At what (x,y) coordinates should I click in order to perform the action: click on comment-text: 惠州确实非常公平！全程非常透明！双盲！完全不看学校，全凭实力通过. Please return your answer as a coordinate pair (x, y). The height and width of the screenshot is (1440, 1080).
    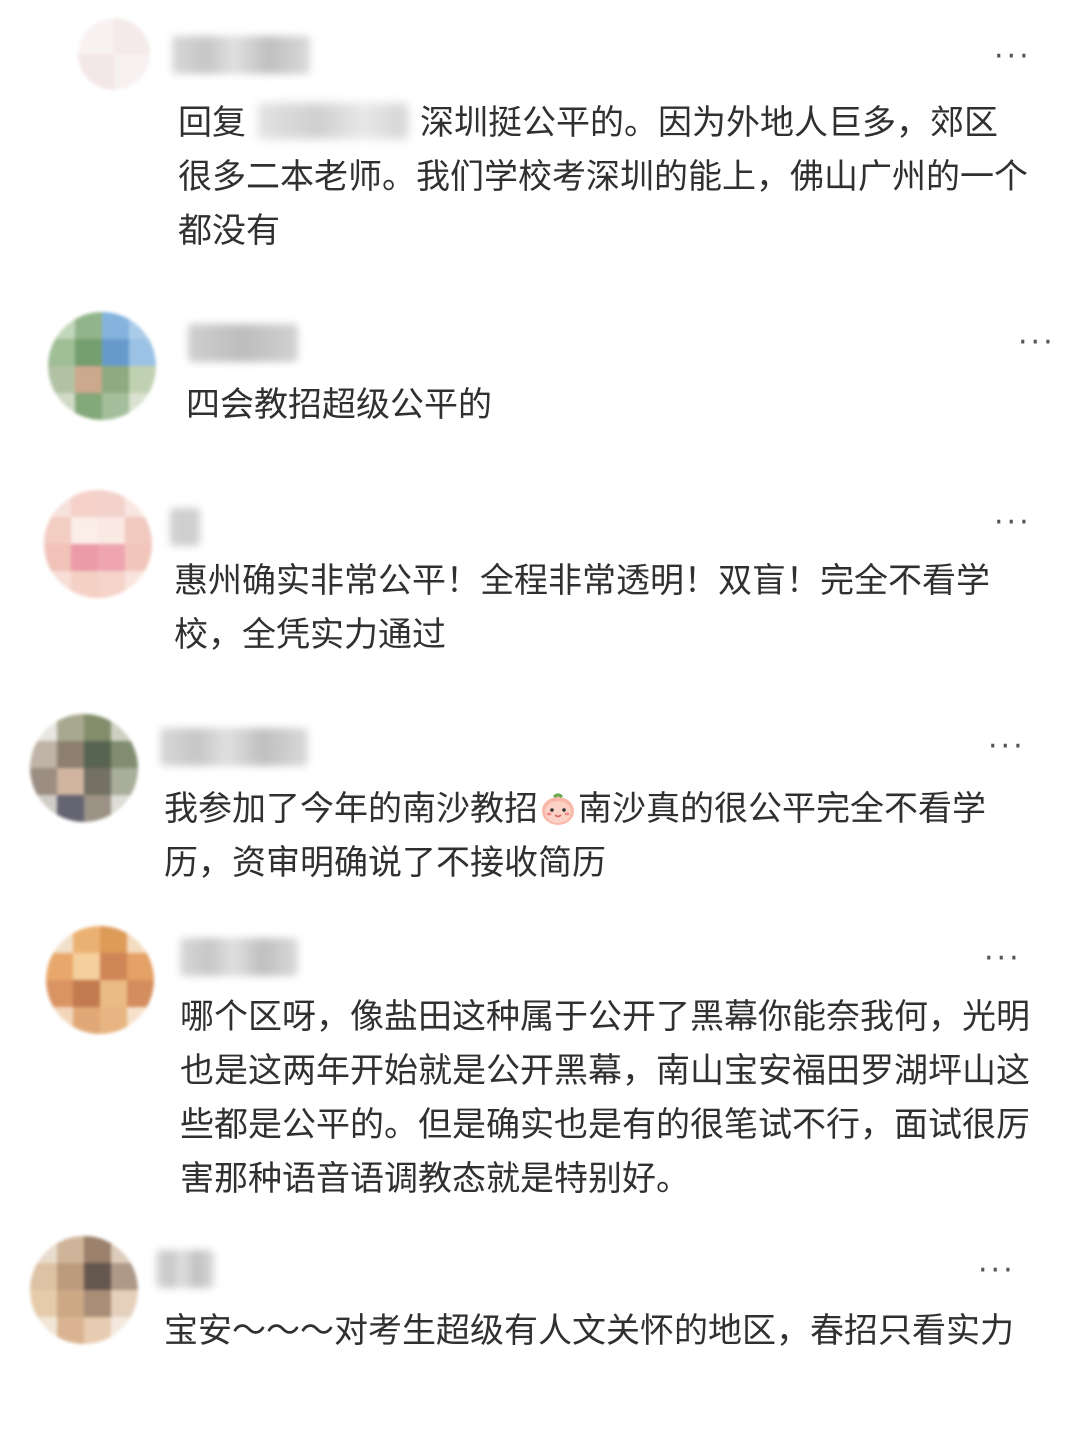
    Looking at the image, I should click on (582, 608).